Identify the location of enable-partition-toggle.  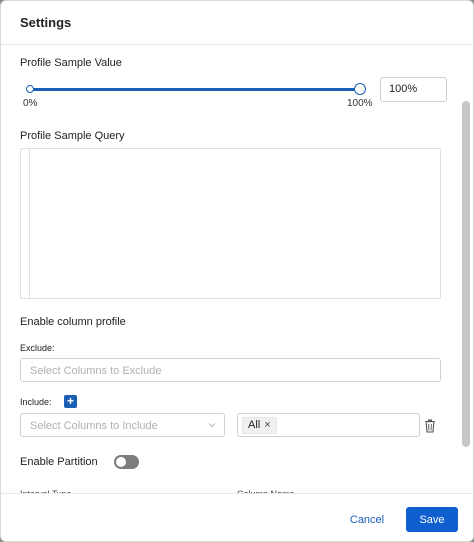
(126, 462).